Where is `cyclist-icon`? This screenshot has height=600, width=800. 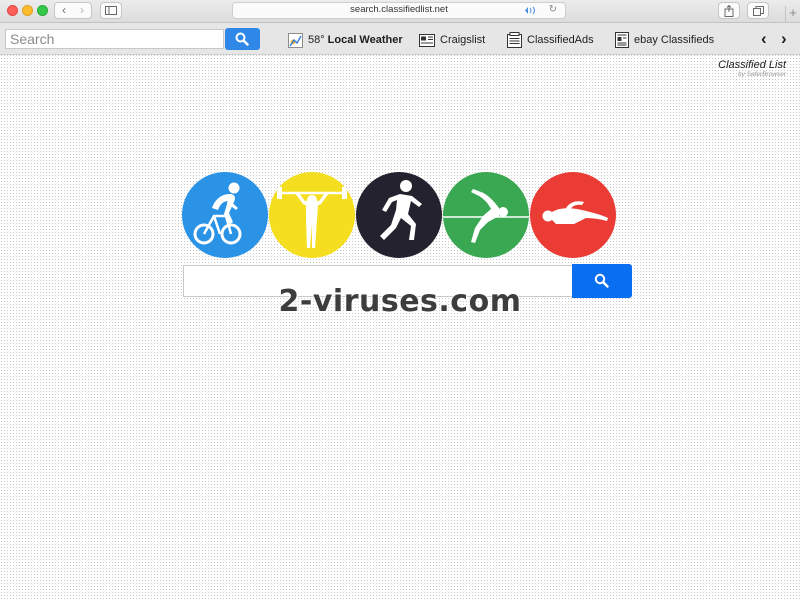 cyclist-icon is located at coordinates (217, 213).